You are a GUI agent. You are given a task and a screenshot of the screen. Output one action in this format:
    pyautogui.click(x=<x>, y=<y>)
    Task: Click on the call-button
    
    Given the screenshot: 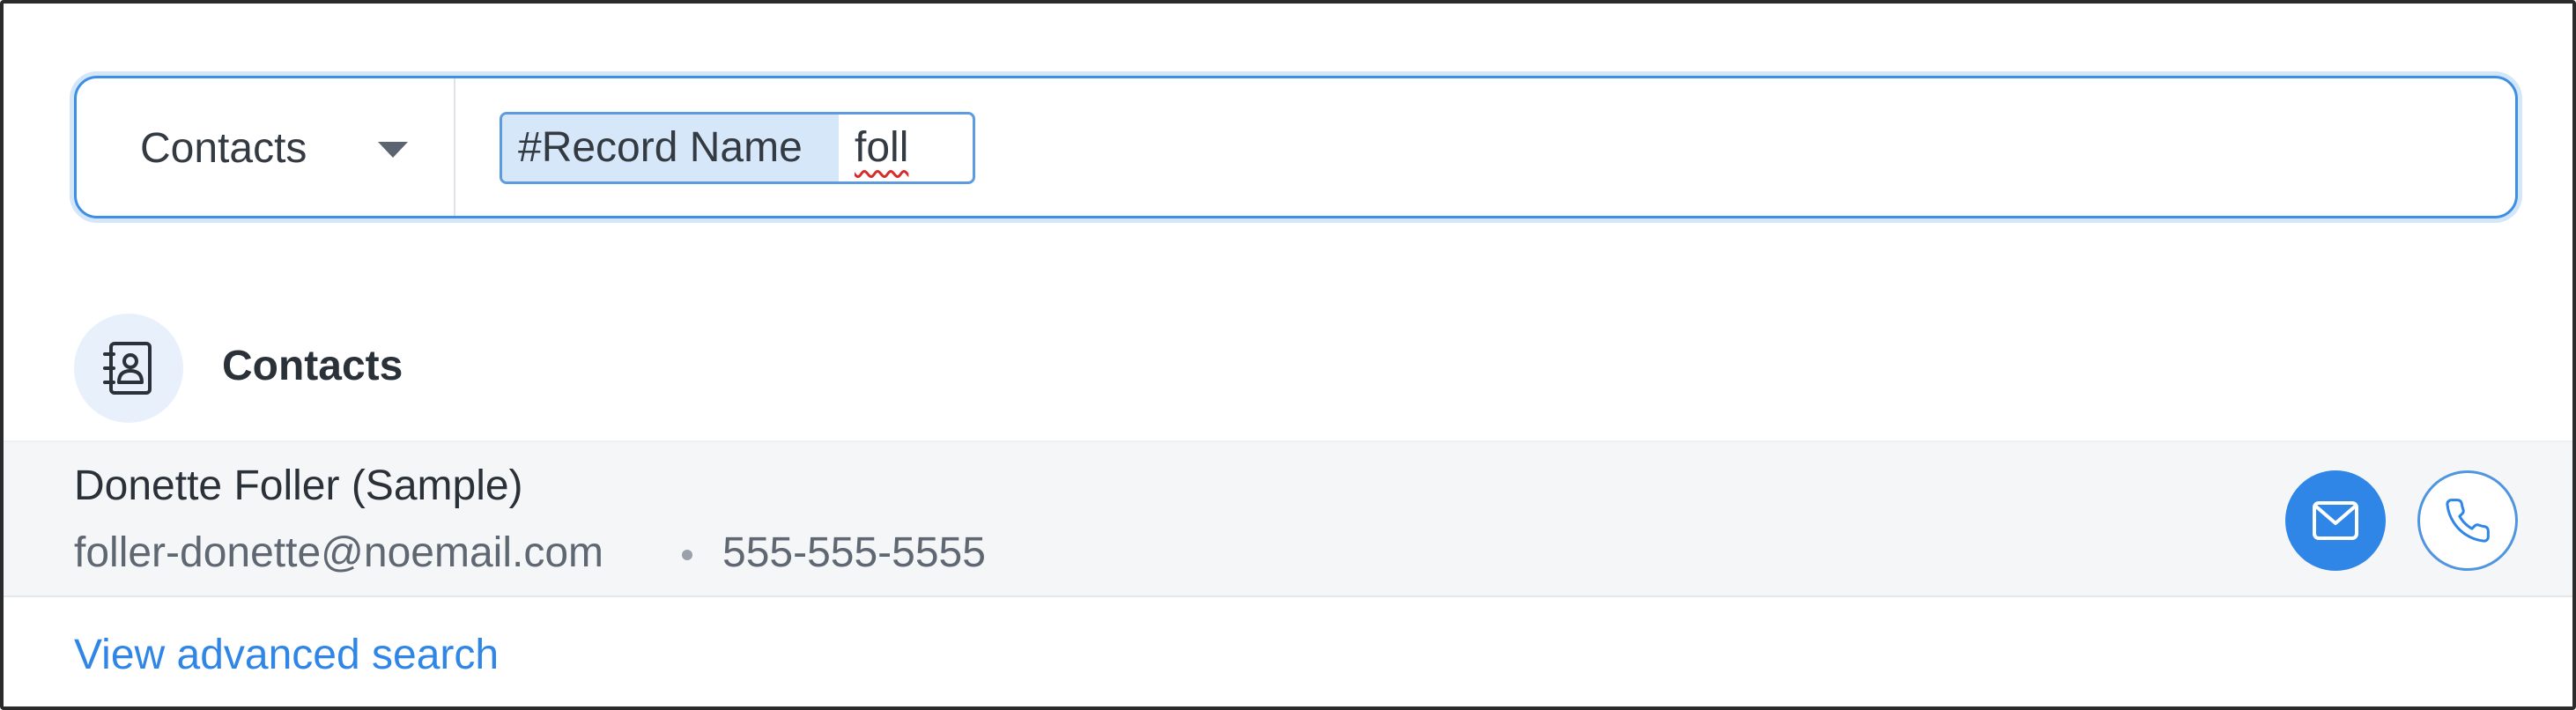 What is the action you would take?
    pyautogui.click(x=2468, y=520)
    